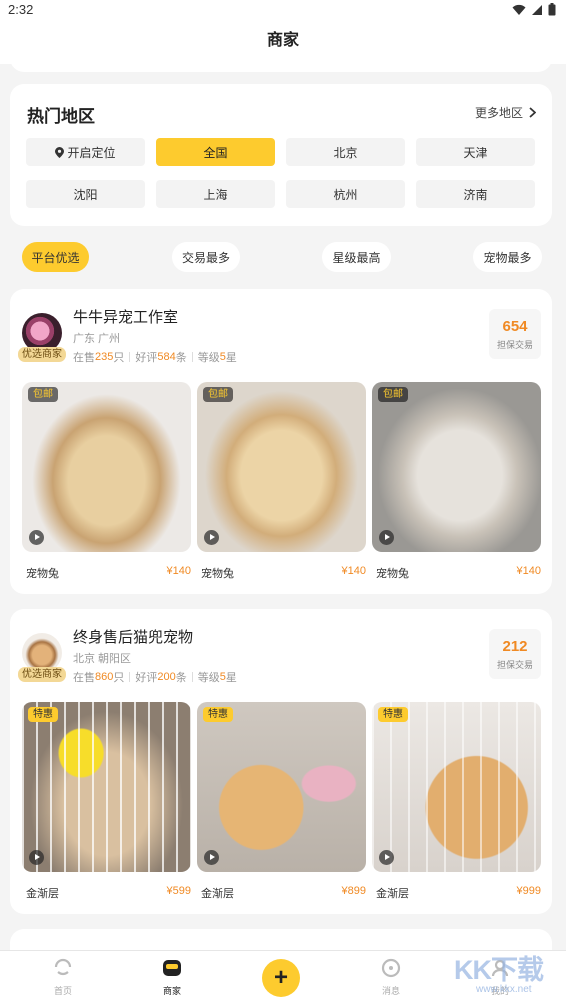 The image size is (566, 1000). Describe the element at coordinates (231, 678) in the screenshot. I see `level-unit: 星` at that location.